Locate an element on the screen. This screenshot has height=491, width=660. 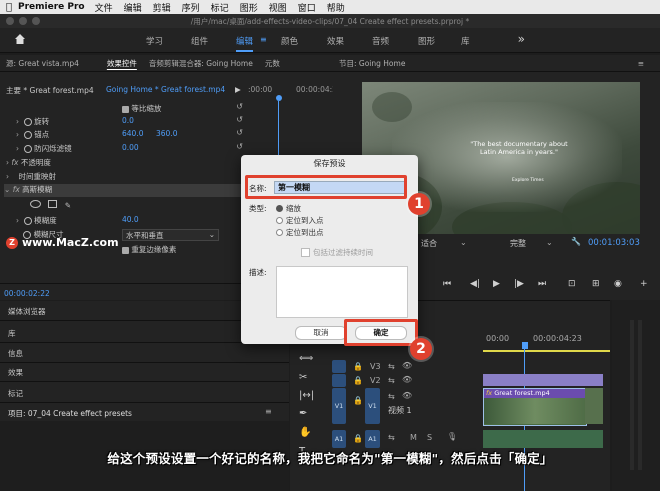
scale-radio: 缩放 is located at coordinates (288, 208).